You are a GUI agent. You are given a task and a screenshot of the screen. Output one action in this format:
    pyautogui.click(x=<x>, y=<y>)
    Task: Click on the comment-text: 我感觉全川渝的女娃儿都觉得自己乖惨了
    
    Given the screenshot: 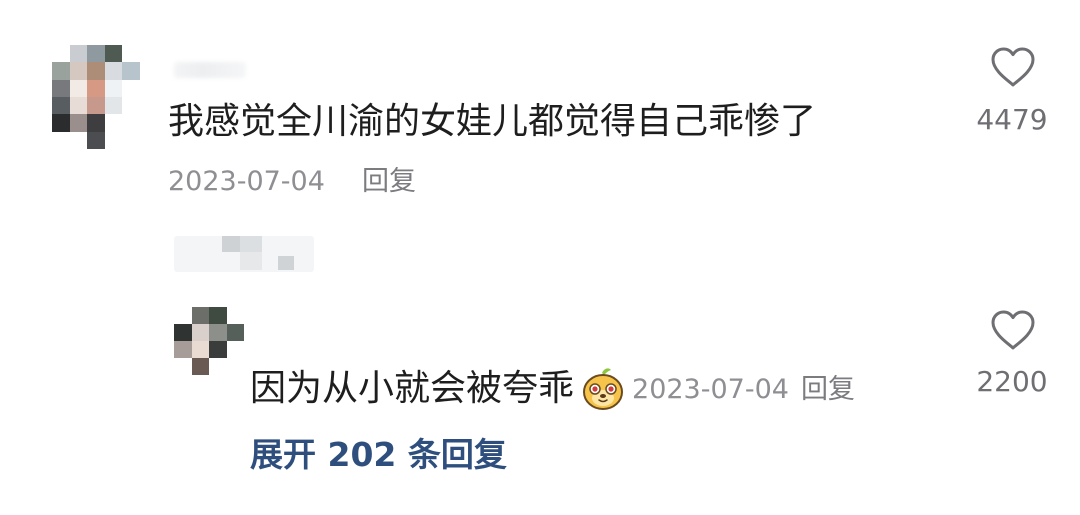 What is the action you would take?
    pyautogui.click(x=492, y=121)
    